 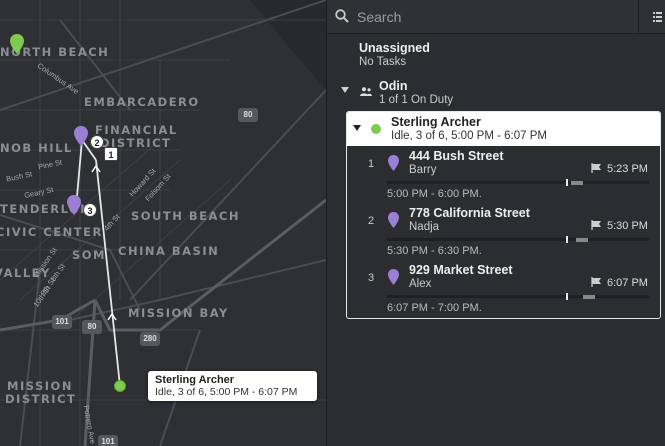 I want to click on agent-status-dot, so click(x=376, y=129).